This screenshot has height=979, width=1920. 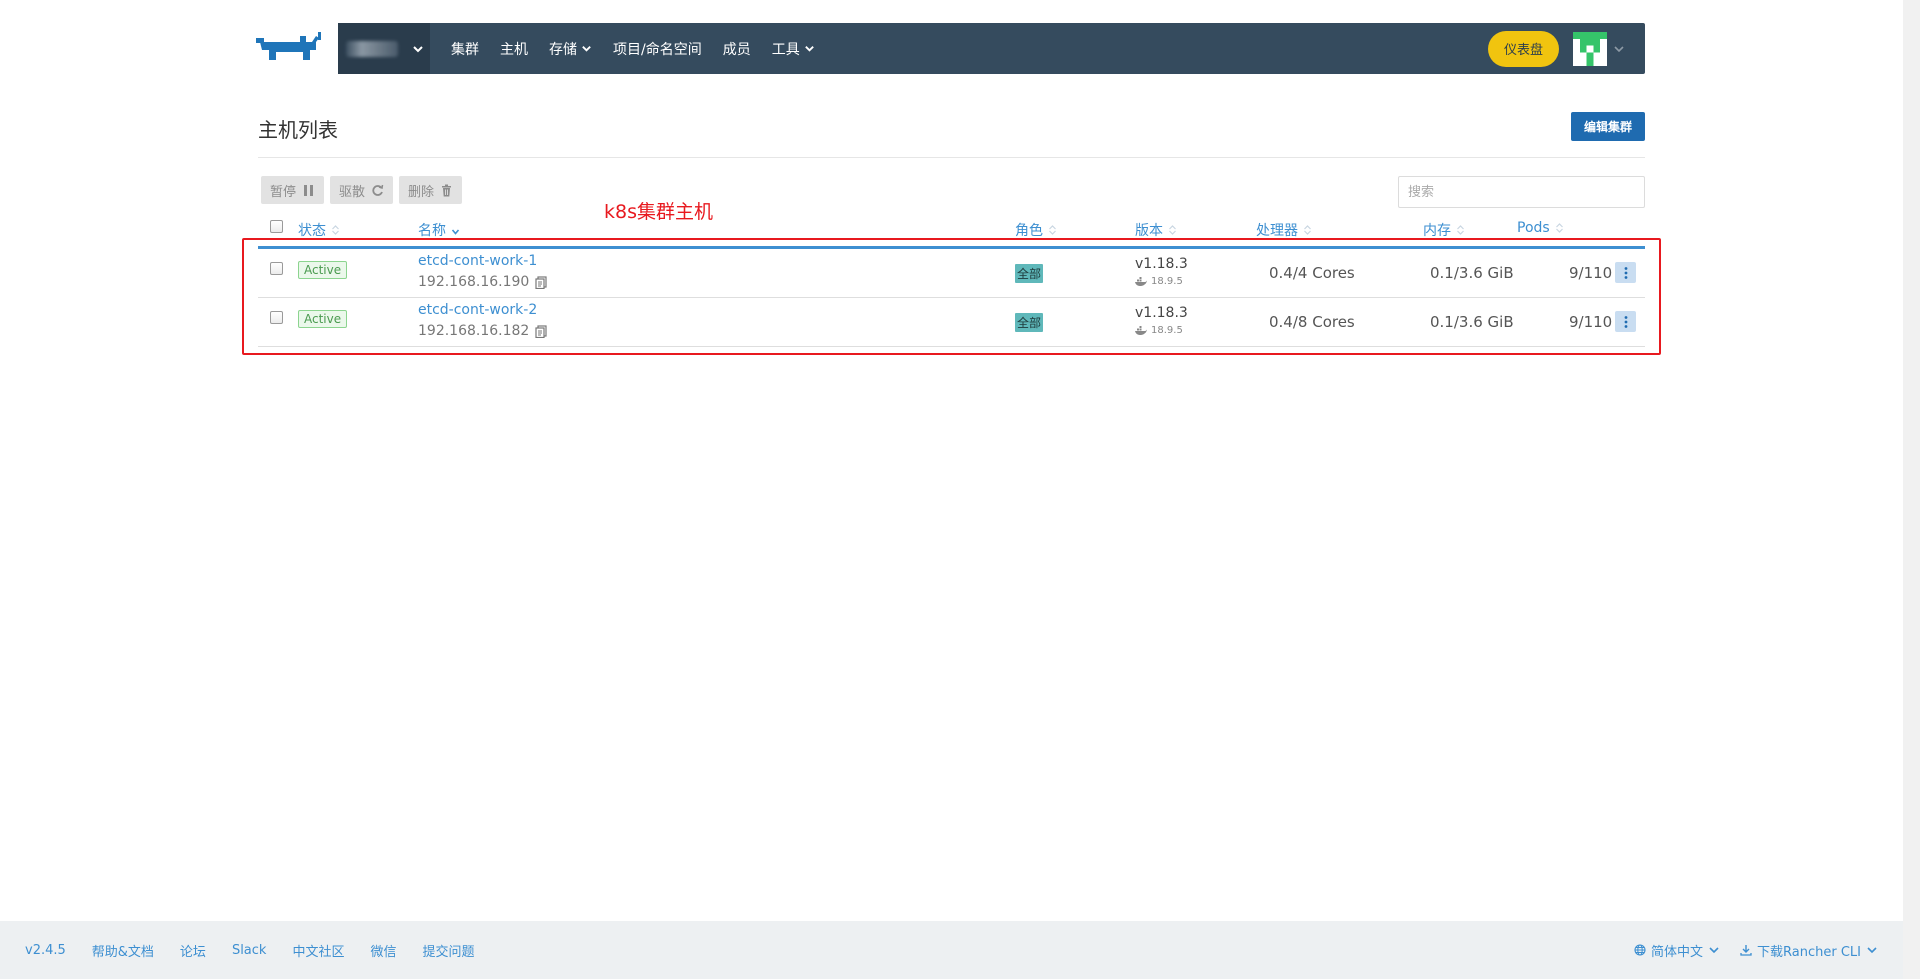 What do you see at coordinates (1540, 228) in the screenshot?
I see `column-header-pods: Pods` at bounding box center [1540, 228].